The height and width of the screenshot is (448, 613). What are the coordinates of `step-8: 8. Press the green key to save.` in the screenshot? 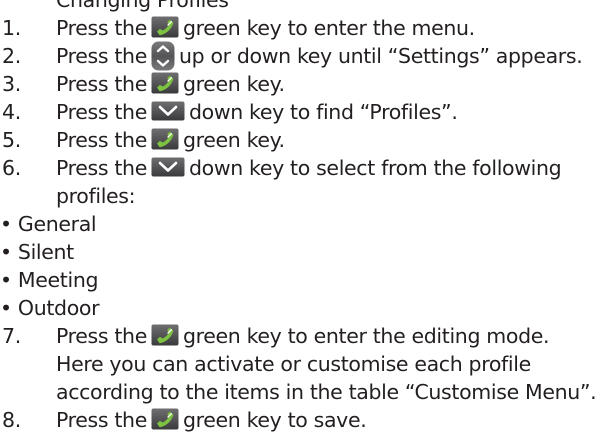 It's located at (306, 420).